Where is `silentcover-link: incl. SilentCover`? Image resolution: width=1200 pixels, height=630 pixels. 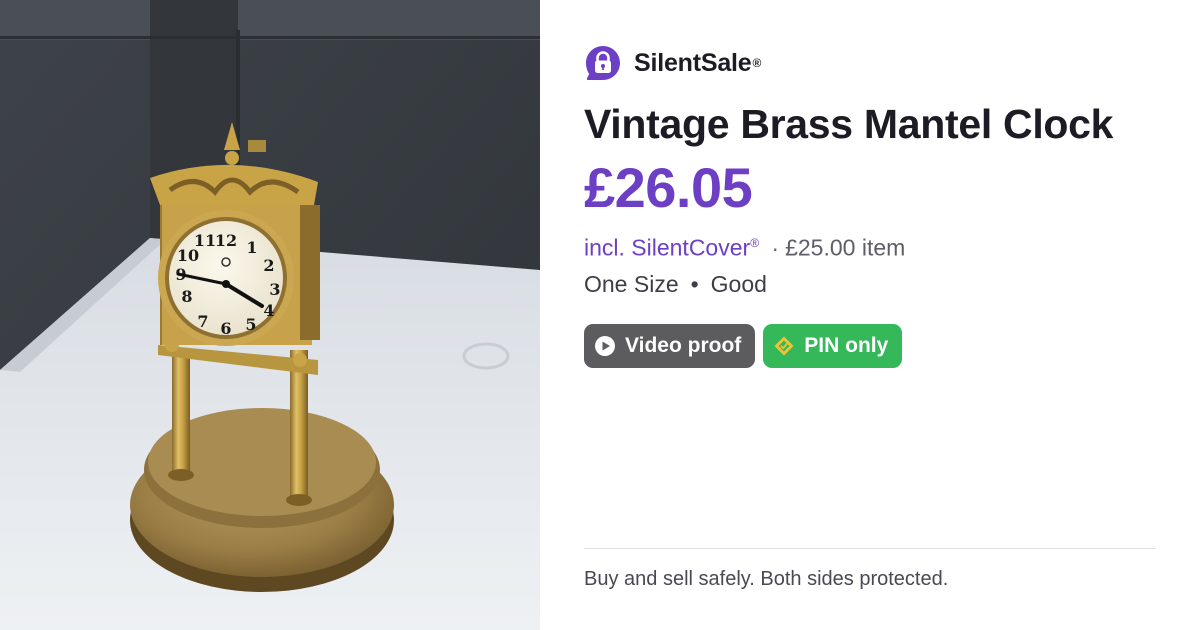 silentcover-link: incl. SilentCover is located at coordinates (667, 248).